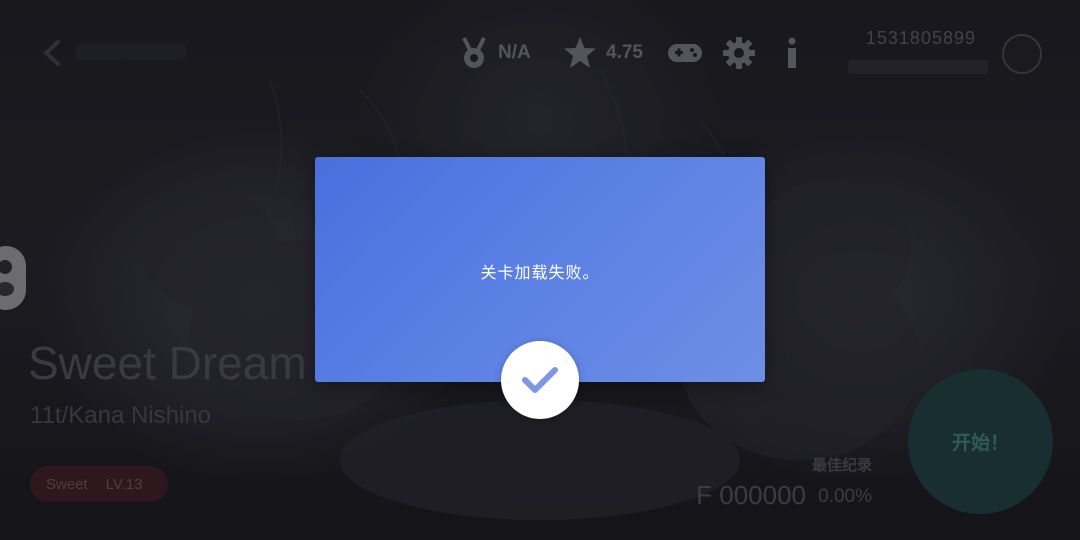 This screenshot has width=1080, height=540. I want to click on confirm-button, so click(540, 380).